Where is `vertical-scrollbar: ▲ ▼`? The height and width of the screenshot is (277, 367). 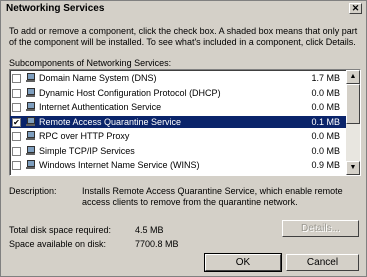
vertical-scrollbar: ▲ ▼ is located at coordinates (353, 122).